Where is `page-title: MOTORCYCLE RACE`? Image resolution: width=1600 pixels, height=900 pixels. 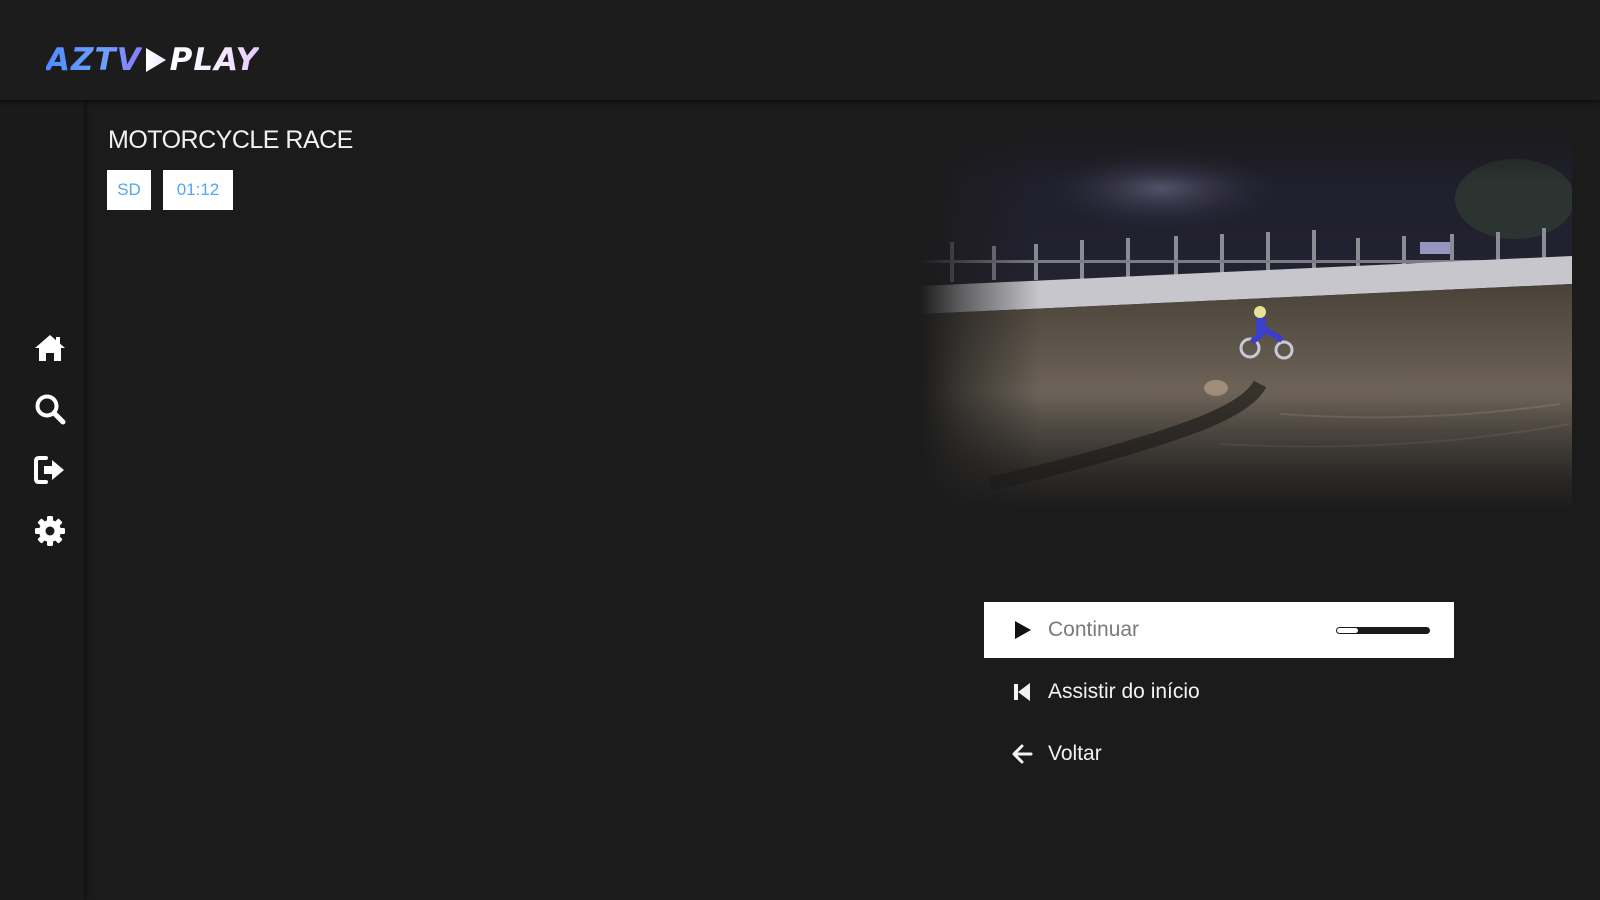
page-title: MOTORCYCLE RACE is located at coordinates (230, 140).